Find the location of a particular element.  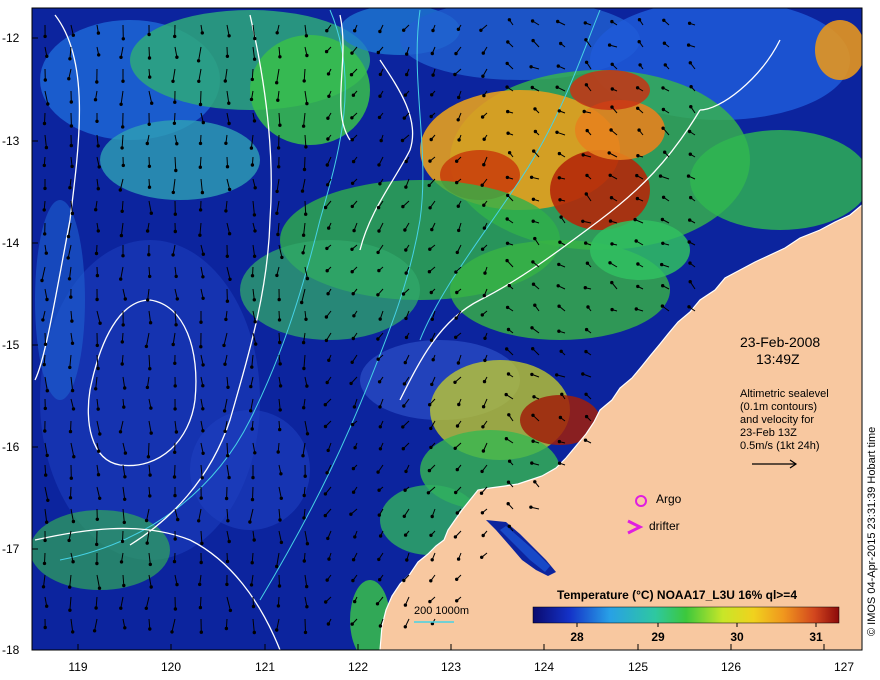

velocity-arrow is located at coordinates (227, 449).